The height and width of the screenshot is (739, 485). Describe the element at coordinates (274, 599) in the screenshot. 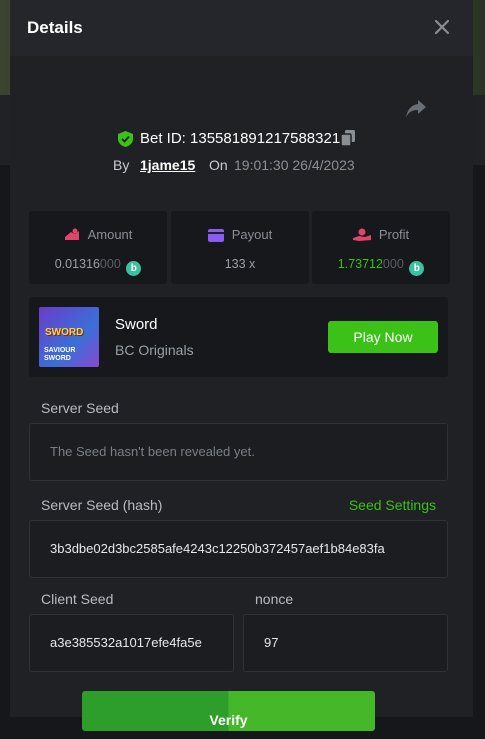

I see `nonce-label: nonce` at that location.